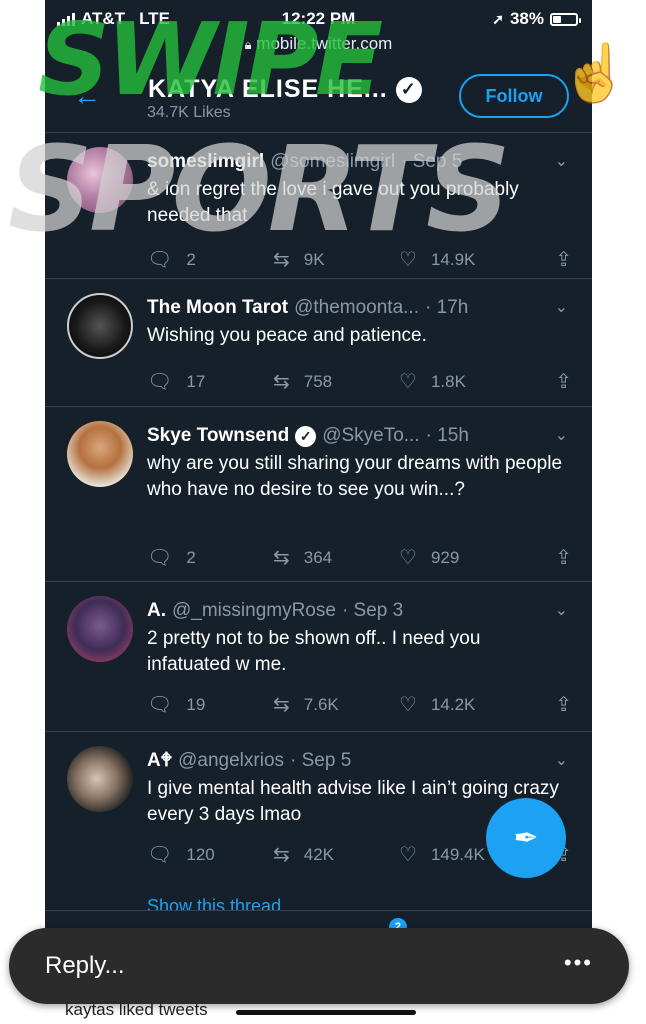 The image size is (646, 1024). I want to click on home-indicator, so click(326, 1012).